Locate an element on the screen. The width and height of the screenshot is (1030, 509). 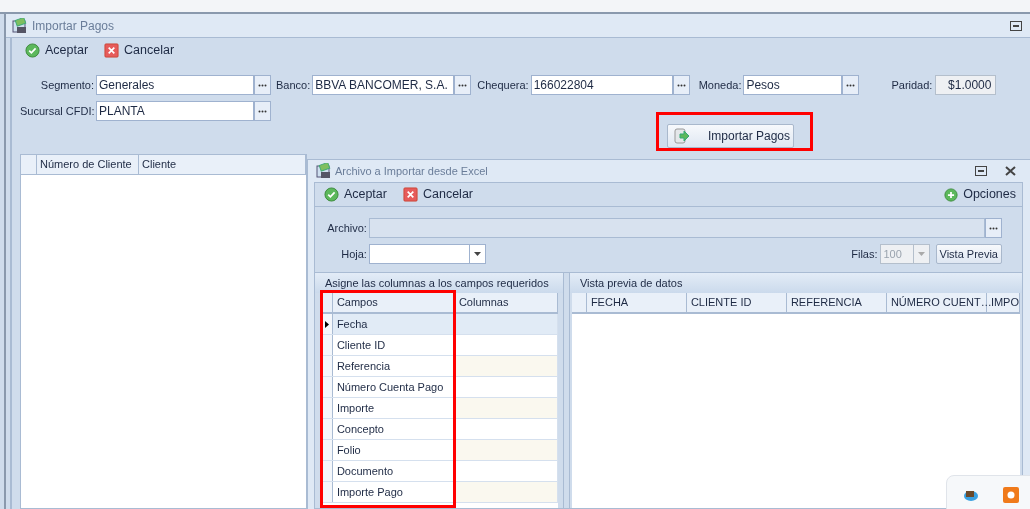
grid-row: Folio is located at coordinates (387, 450).